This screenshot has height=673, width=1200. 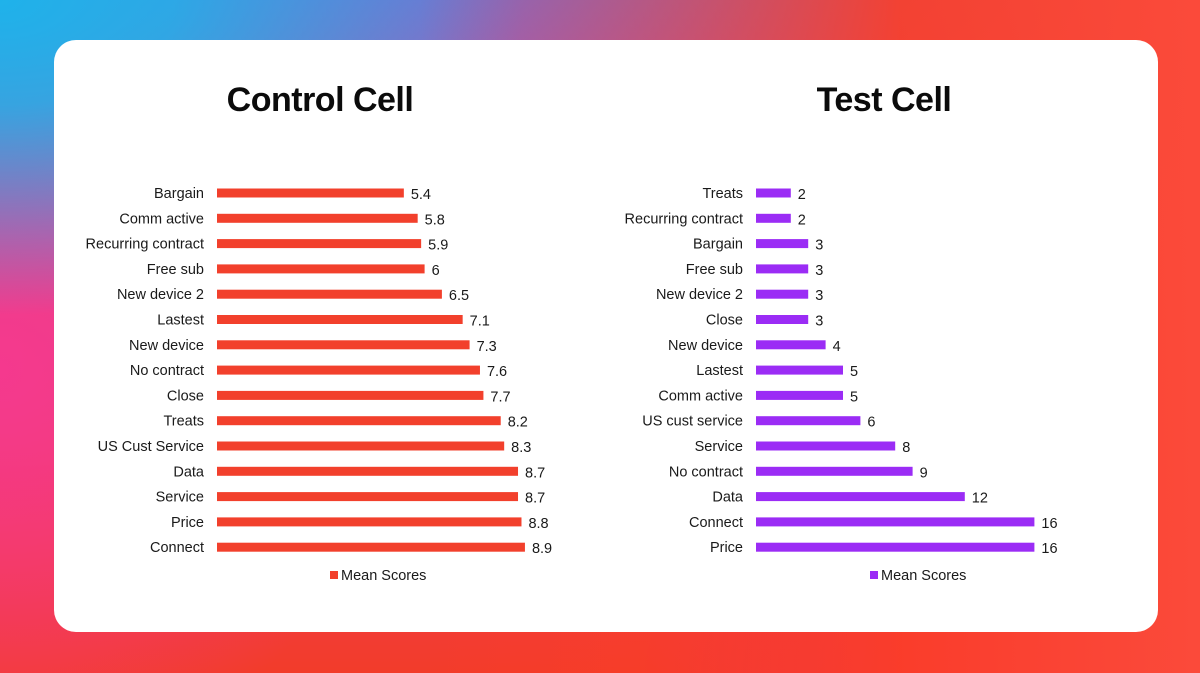 I want to click on bar-row-recurring-contract: Recurring contract 5.9, so click(x=267, y=245).